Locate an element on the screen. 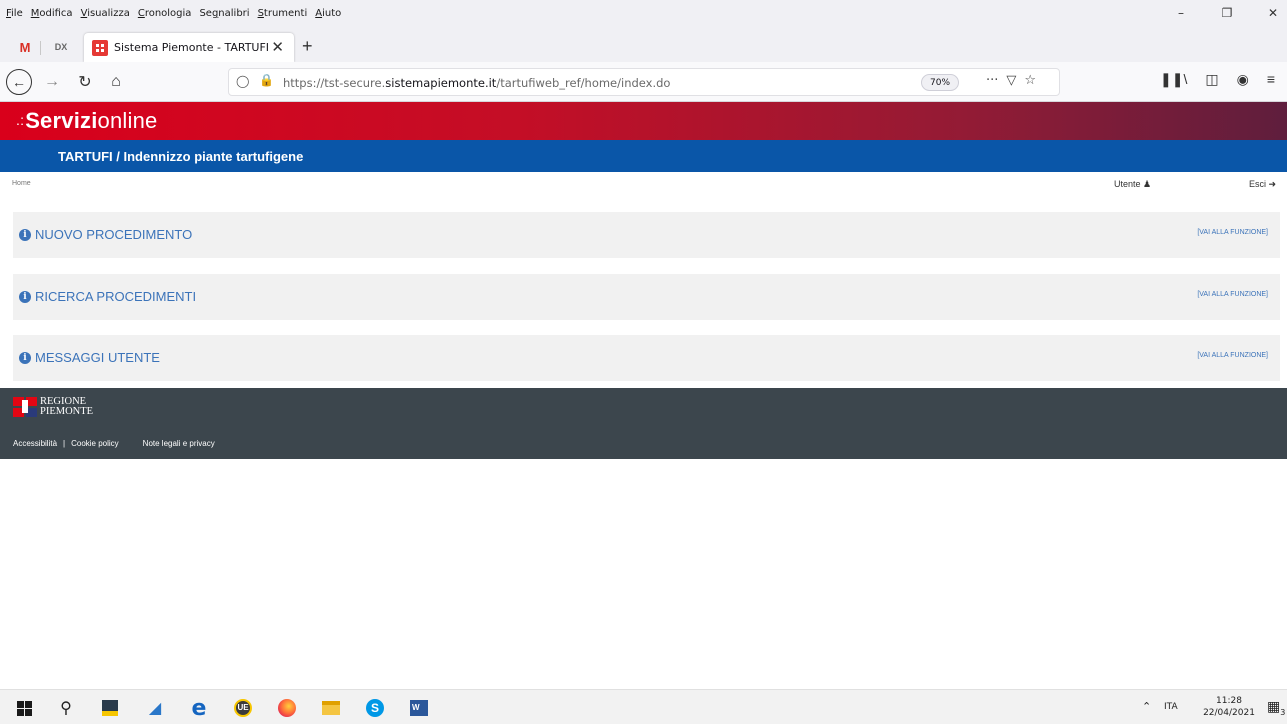  lock-icon: 🔒 is located at coordinates (266, 80).